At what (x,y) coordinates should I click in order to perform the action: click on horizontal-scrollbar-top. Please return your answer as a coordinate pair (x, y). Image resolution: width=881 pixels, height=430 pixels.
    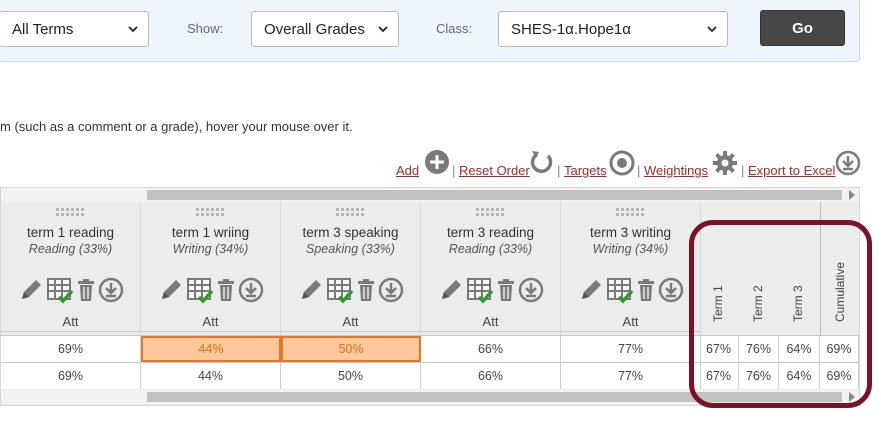
    Looking at the image, I should click on (430, 195).